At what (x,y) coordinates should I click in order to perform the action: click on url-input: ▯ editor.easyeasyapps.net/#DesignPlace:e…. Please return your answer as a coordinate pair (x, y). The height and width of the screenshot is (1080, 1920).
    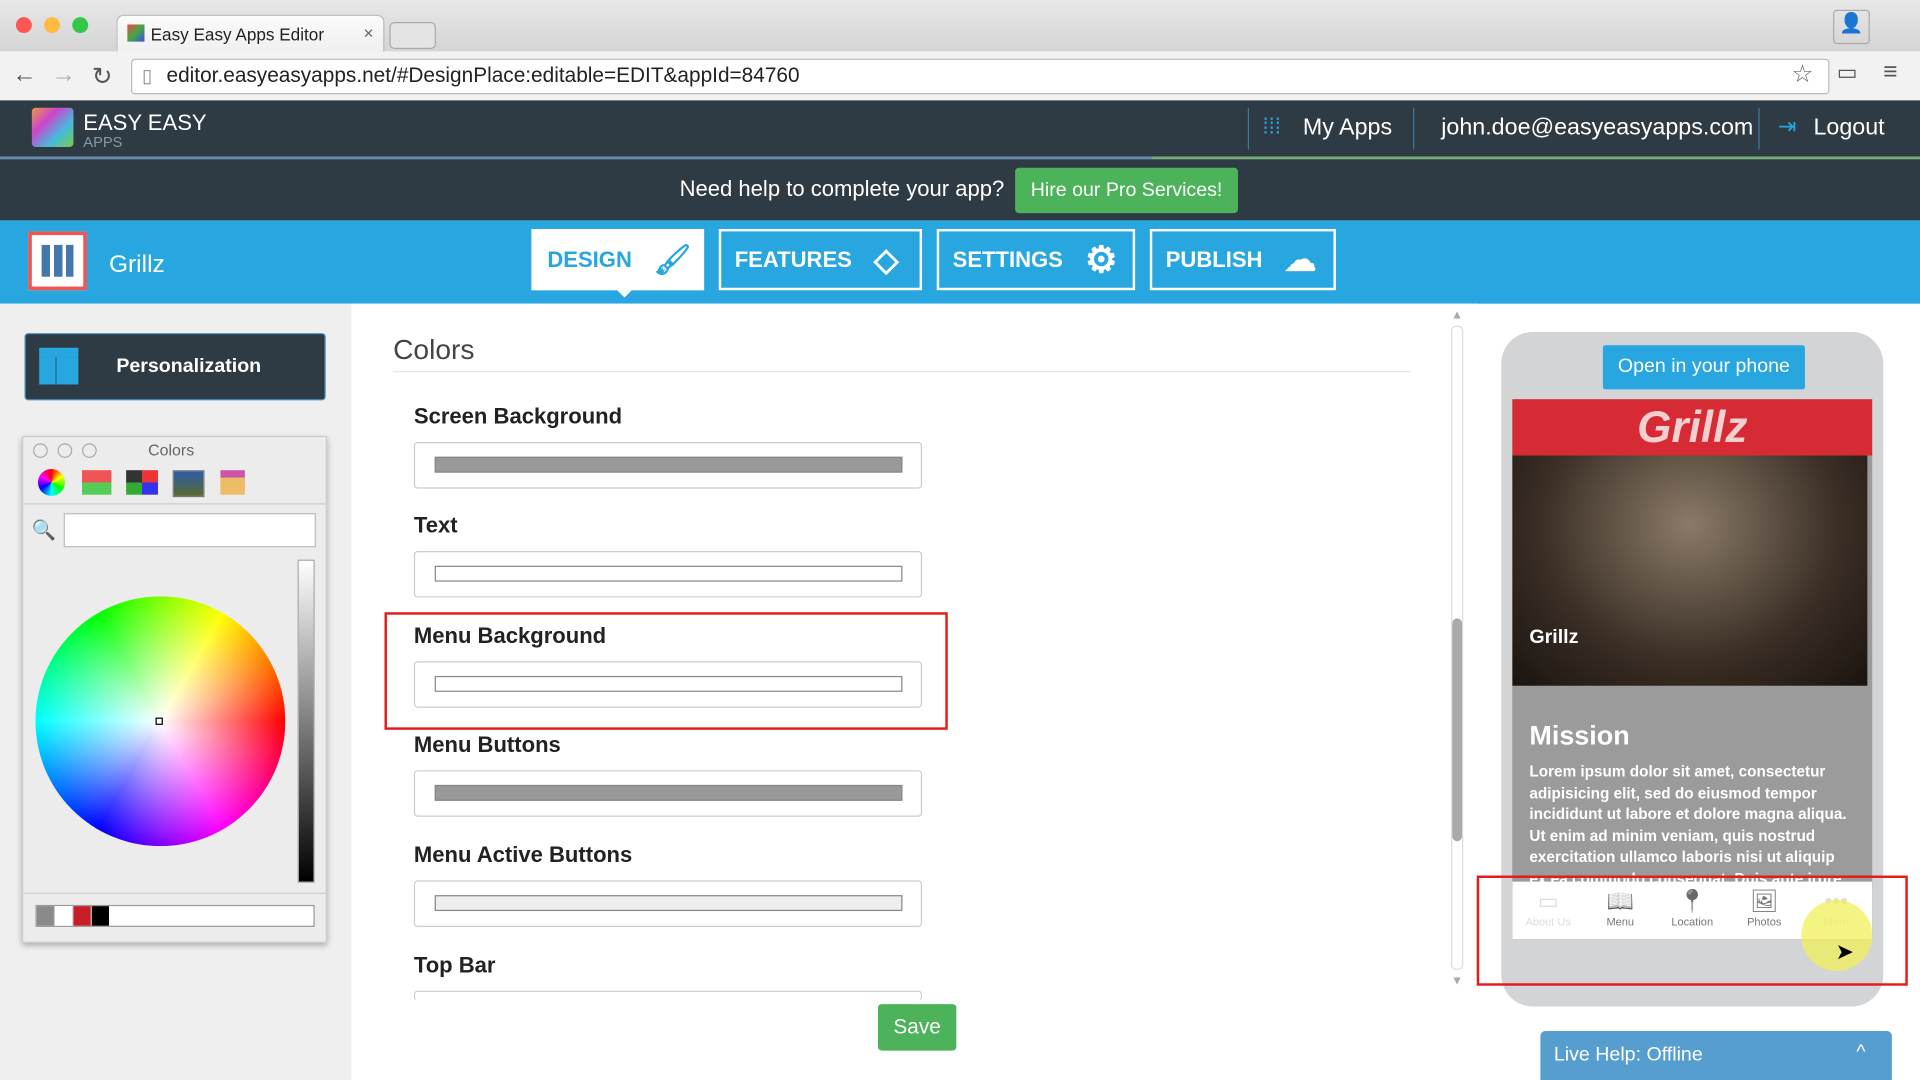
    Looking at the image, I should click on (980, 76).